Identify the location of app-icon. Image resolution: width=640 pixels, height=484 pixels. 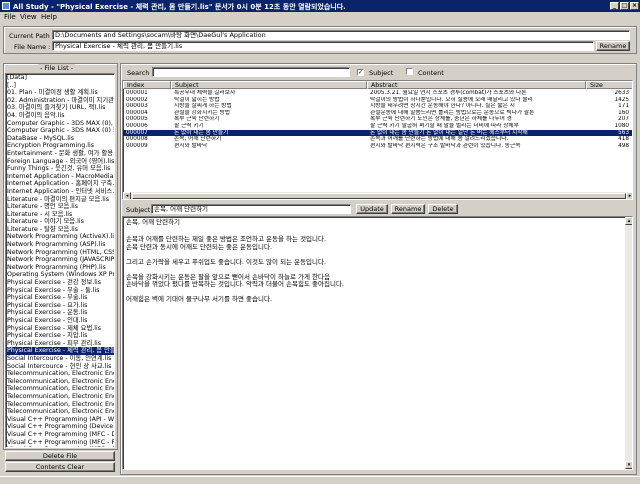
(6, 6).